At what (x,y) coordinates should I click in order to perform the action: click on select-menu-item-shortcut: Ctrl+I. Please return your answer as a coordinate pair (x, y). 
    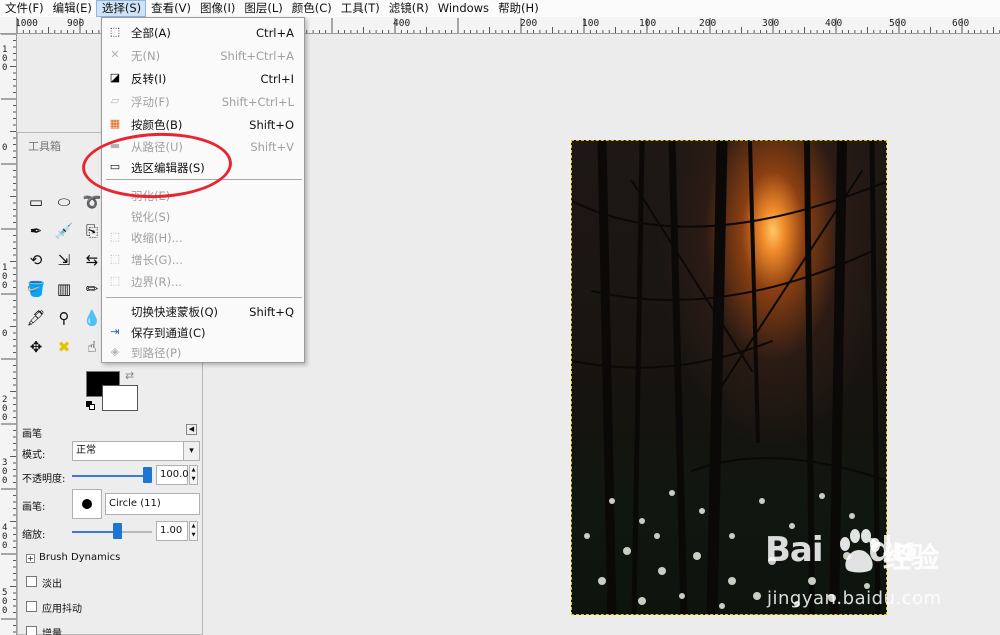
    Looking at the image, I should click on (277, 78).